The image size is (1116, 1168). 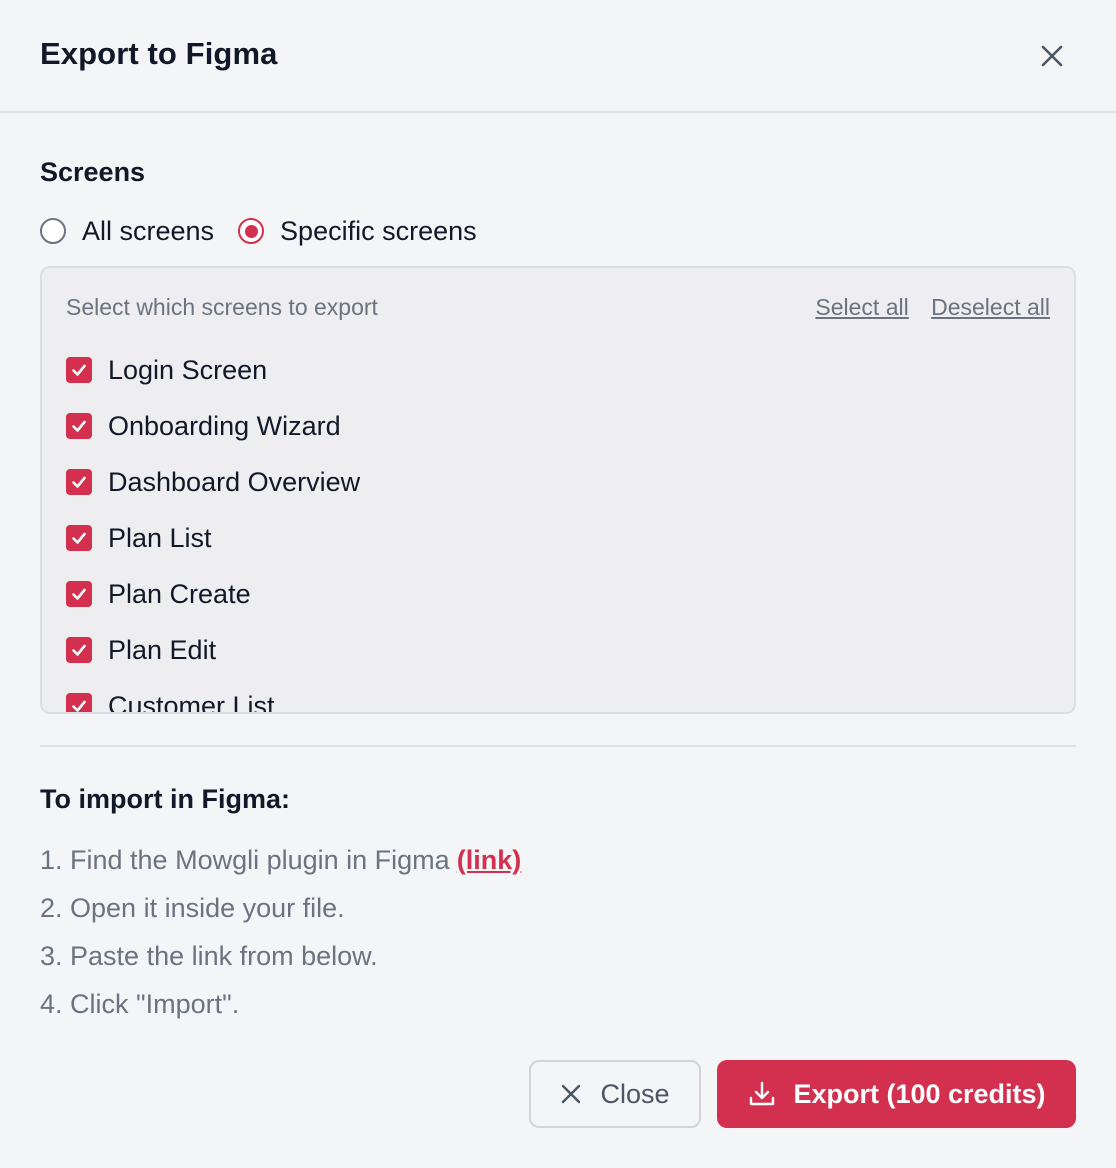 I want to click on screen-item: Plan Create, so click(x=213, y=594).